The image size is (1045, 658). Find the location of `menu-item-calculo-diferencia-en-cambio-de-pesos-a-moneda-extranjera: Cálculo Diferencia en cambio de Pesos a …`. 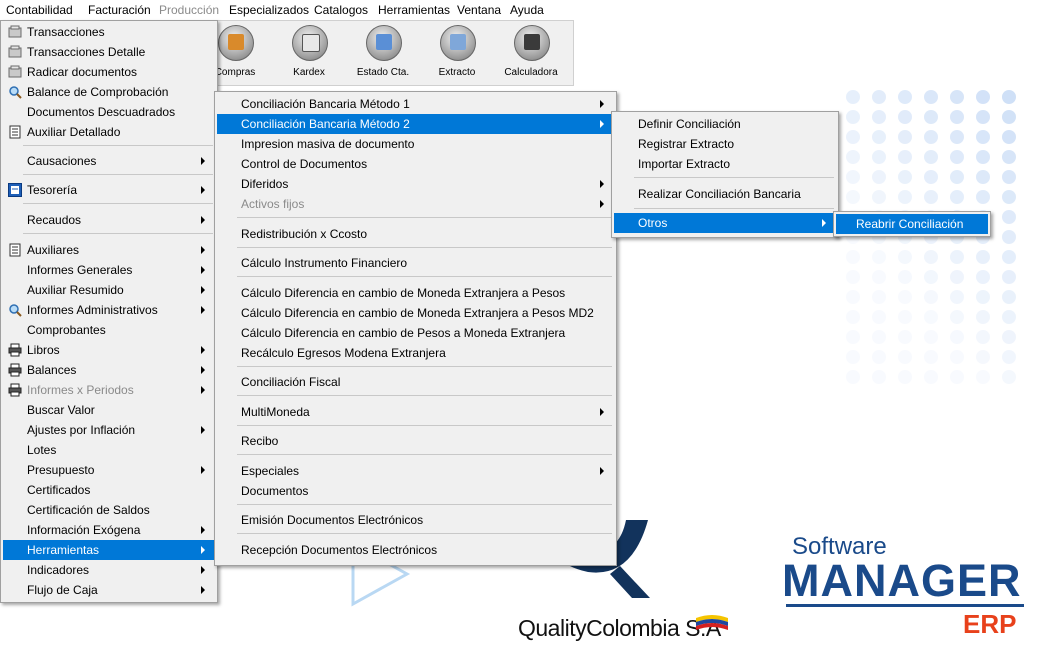

menu-item-calculo-diferencia-en-cambio-de-pesos-a-moneda-extranjera: Cálculo Diferencia en cambio de Pesos a … is located at coordinates (415, 333).